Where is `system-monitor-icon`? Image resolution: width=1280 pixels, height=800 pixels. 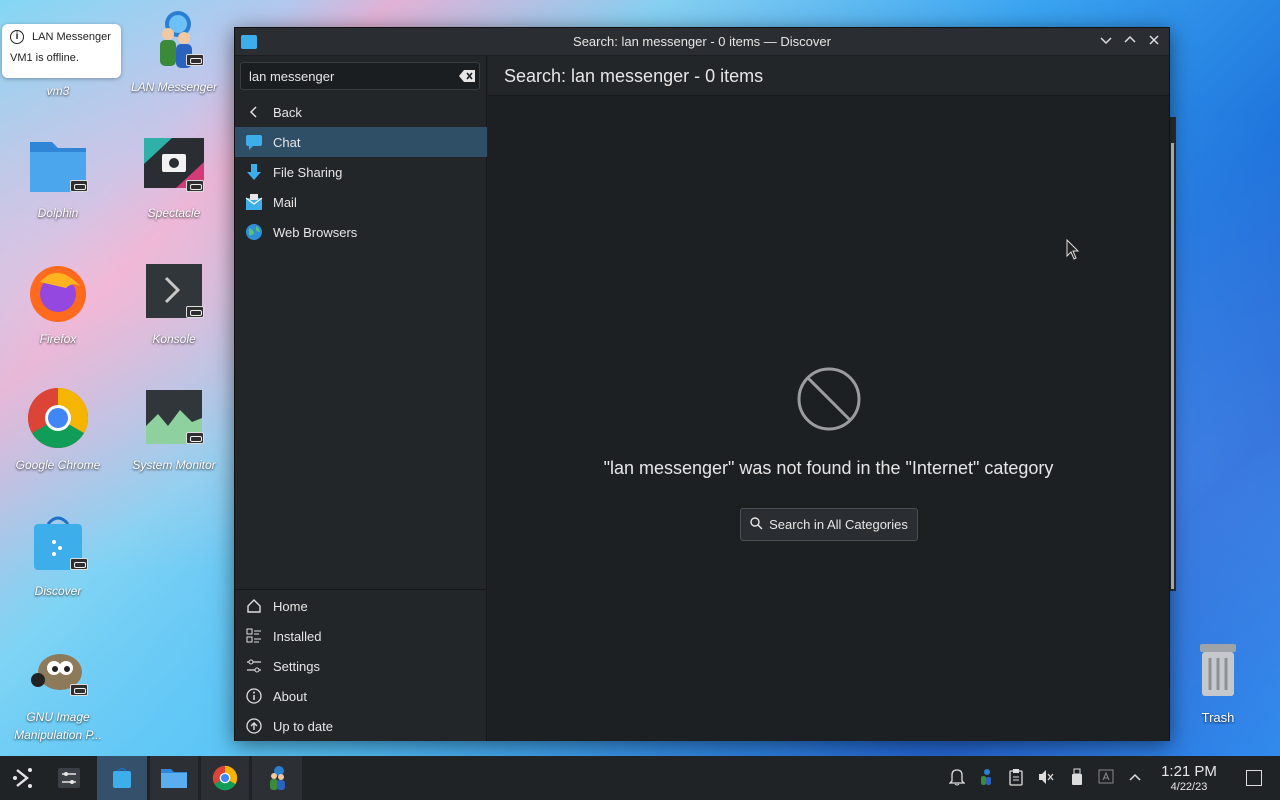 system-monitor-icon is located at coordinates (174, 418).